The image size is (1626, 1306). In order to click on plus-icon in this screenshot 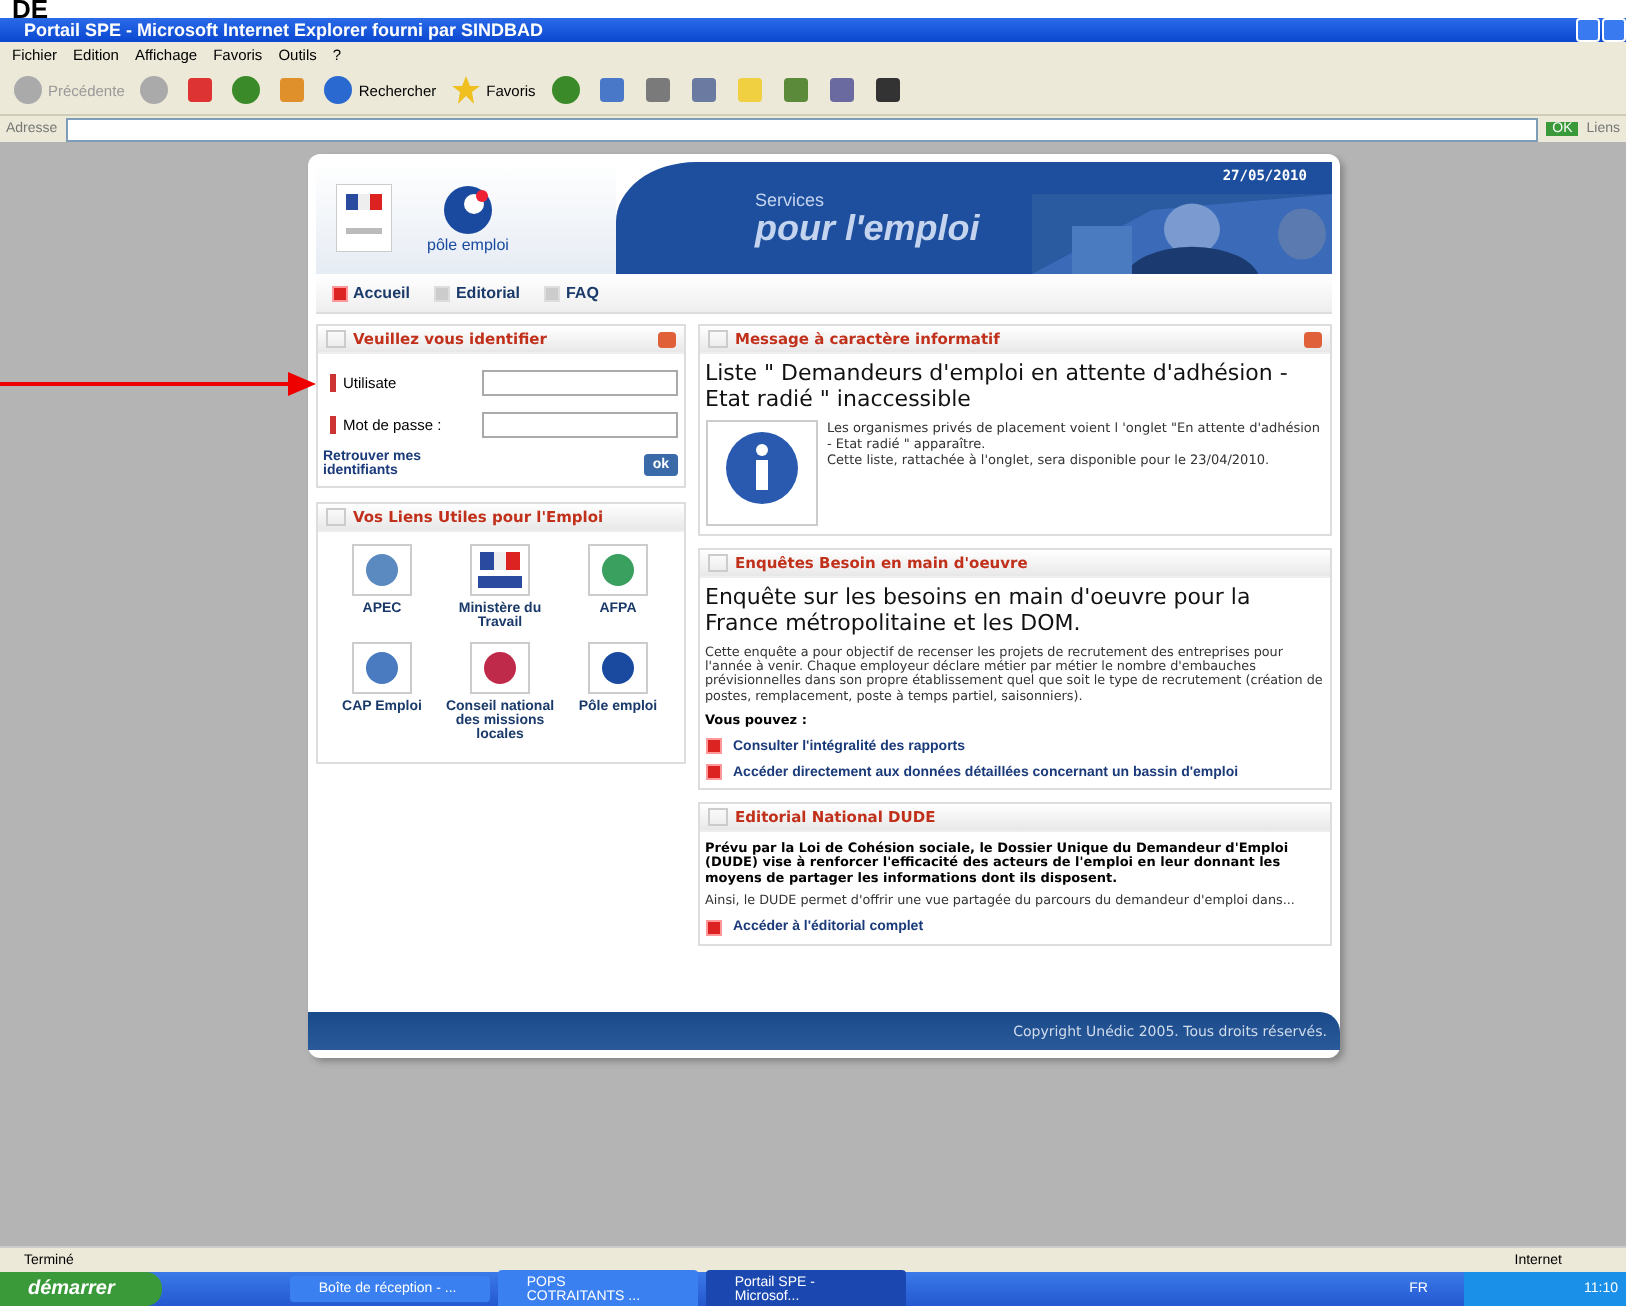, I will do `click(713, 927)`.